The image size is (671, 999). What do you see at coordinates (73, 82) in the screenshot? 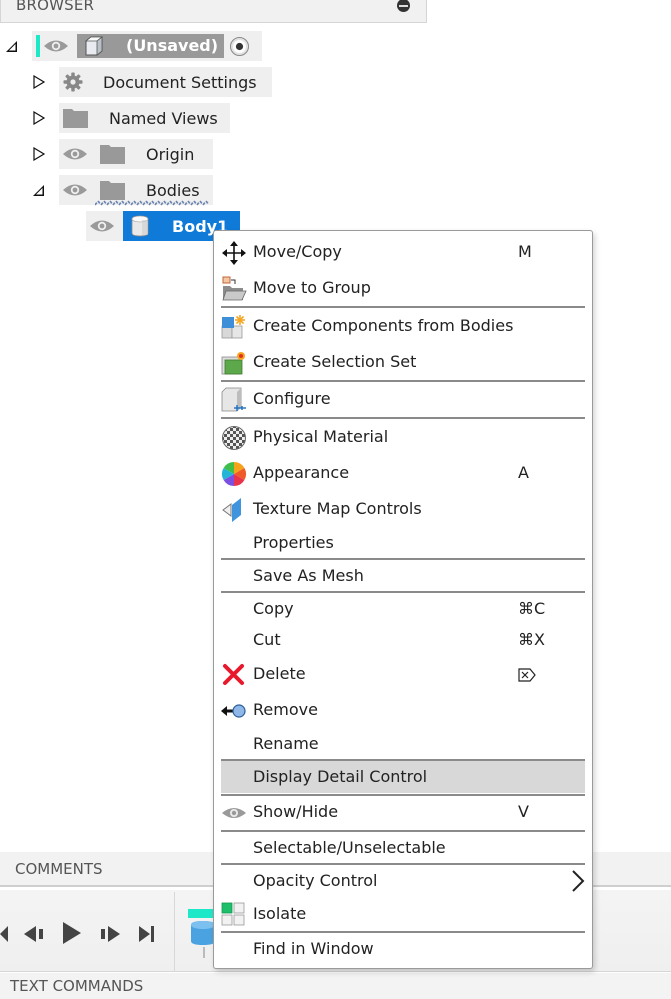
I see `gear-icon` at bounding box center [73, 82].